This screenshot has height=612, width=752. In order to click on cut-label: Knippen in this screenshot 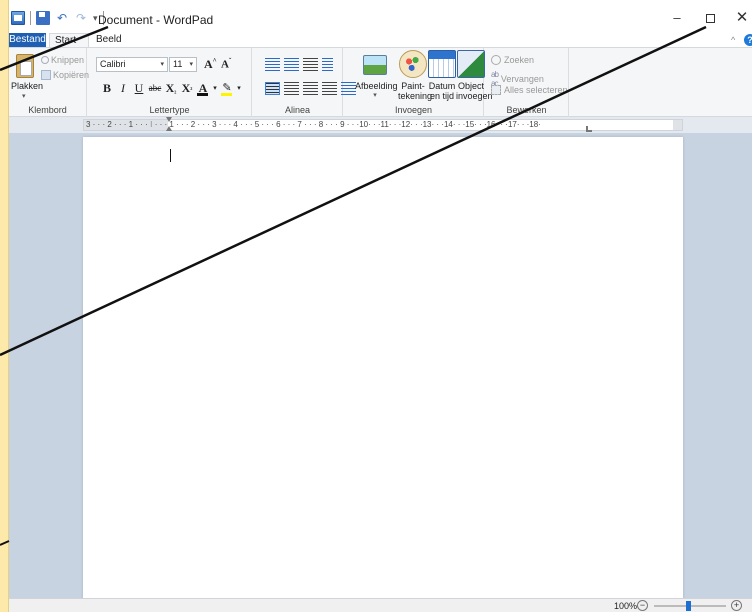, I will do `click(68, 60)`.